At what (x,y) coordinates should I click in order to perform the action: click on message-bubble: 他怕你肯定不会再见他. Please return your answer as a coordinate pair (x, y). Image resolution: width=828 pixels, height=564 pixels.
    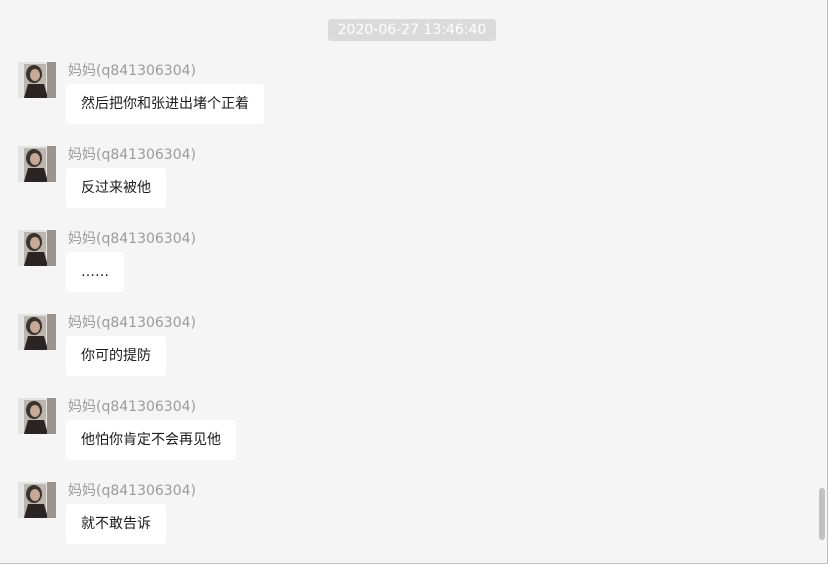
    Looking at the image, I should click on (151, 440).